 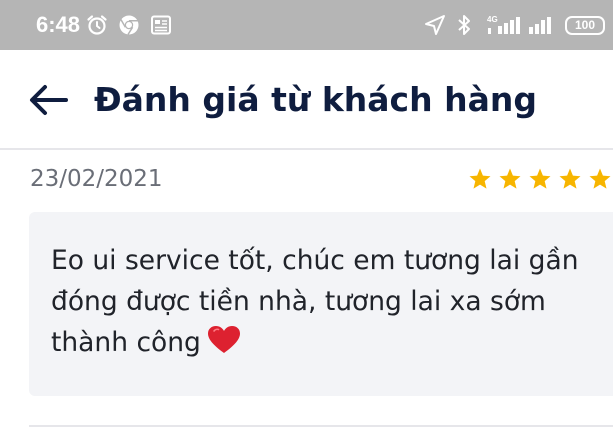 I want to click on bluetooth-icon, so click(x=464, y=25).